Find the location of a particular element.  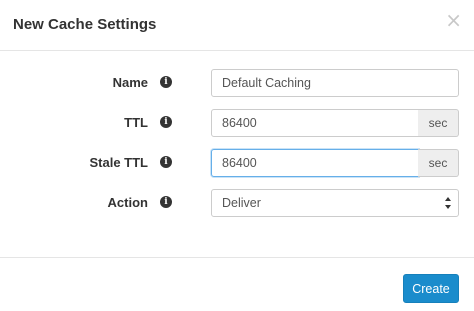

action-label: Action is located at coordinates (127, 202).